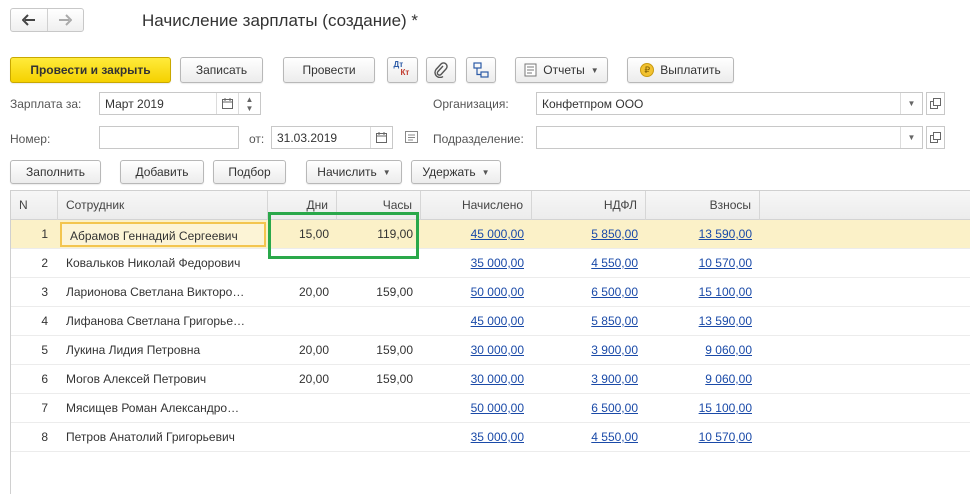 The height and width of the screenshot is (494, 970). Describe the element at coordinates (647, 70) in the screenshot. I see `coin-icon: ₽` at that location.